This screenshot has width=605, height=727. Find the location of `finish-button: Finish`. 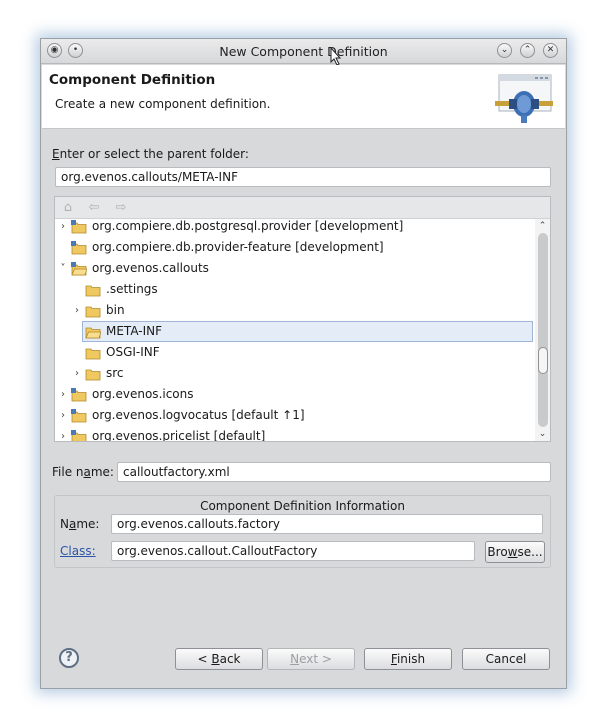

finish-button: Finish is located at coordinates (408, 659).